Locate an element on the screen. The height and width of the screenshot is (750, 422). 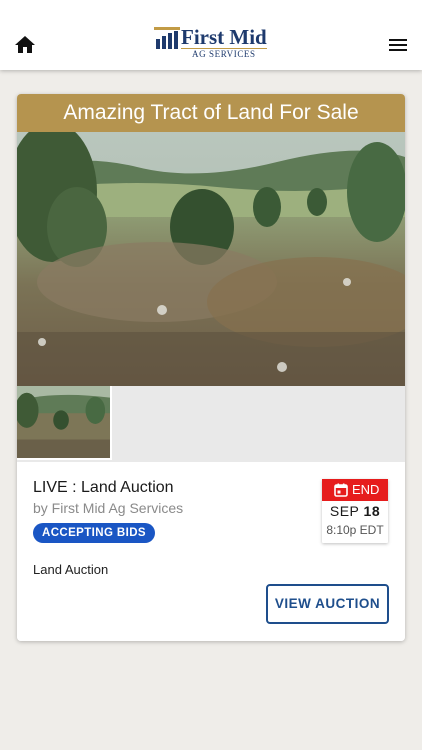
end-date-value: SEP 18 is located at coordinates (355, 511).